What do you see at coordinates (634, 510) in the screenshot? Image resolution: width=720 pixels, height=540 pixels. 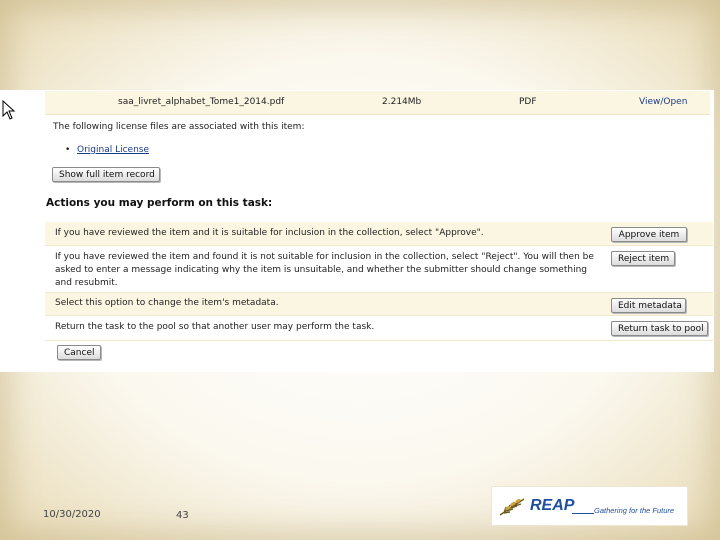 I see `logo-tagline: Gathering for the Future` at bounding box center [634, 510].